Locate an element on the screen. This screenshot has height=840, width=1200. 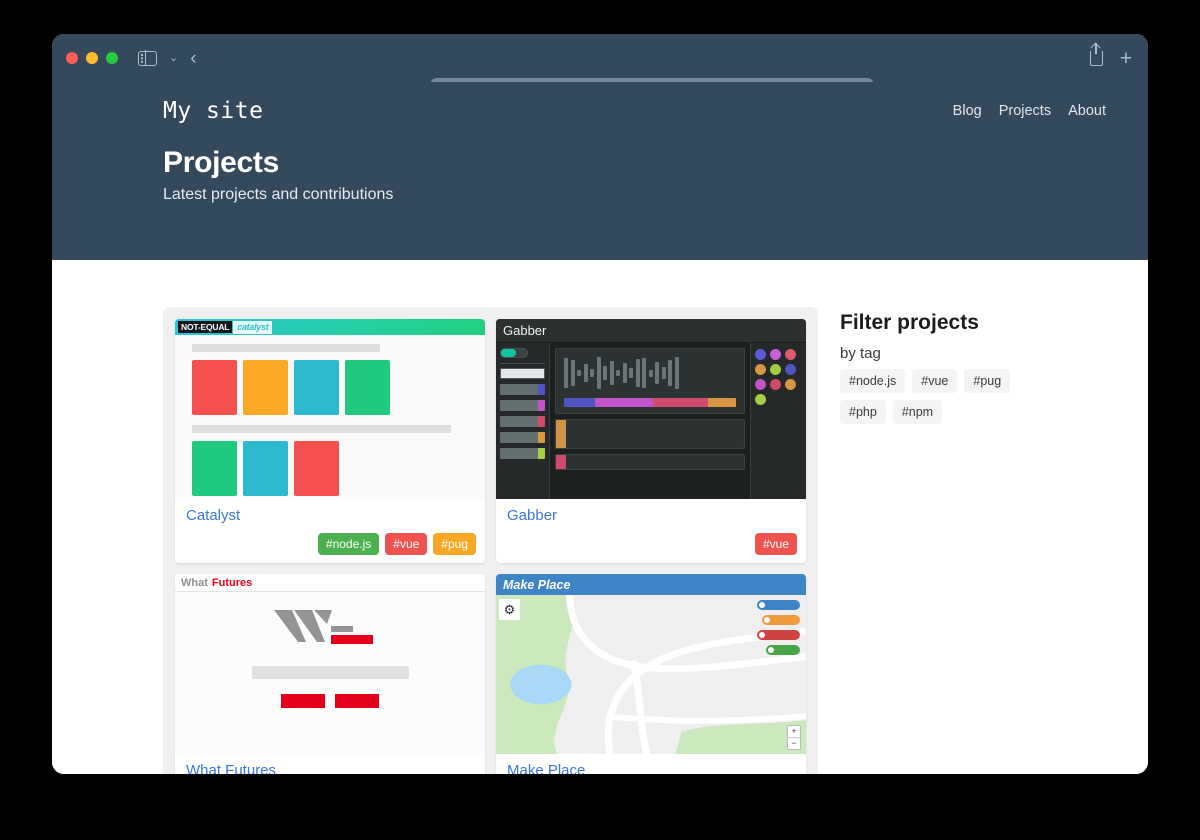
gabber-waveform-panel is located at coordinates (650, 381).